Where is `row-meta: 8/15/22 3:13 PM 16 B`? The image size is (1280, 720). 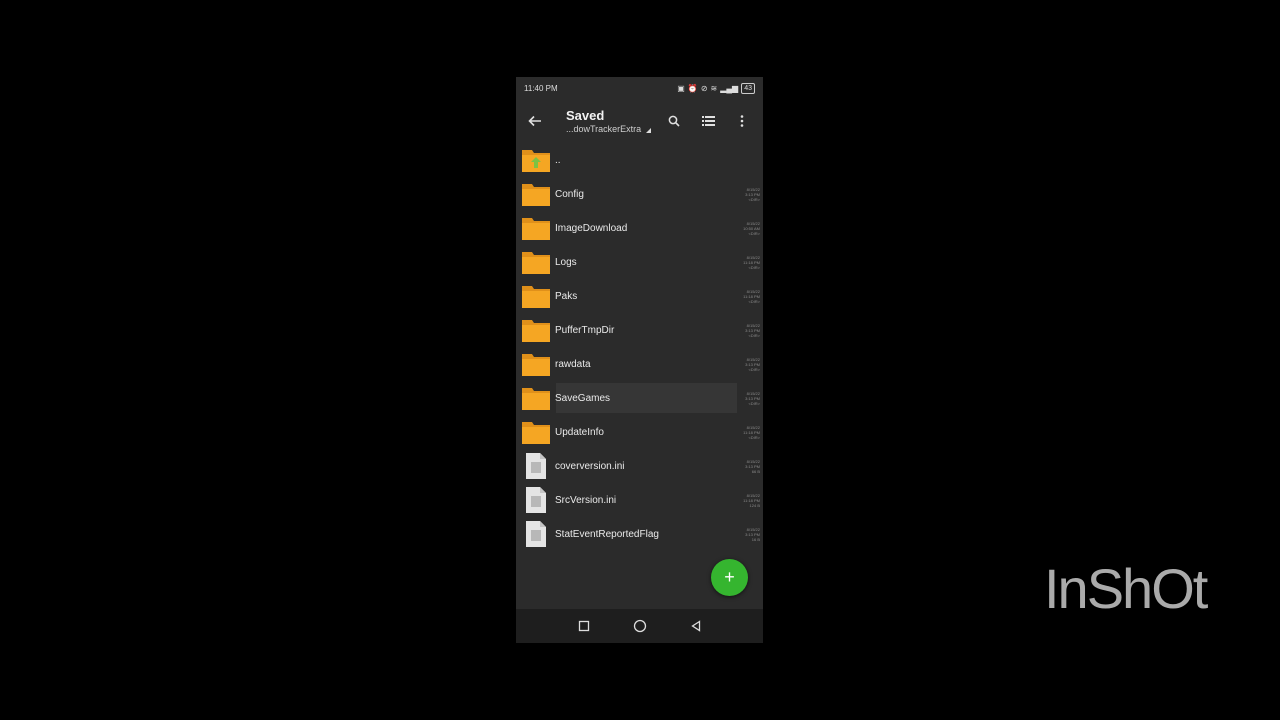
row-meta: 8/15/22 3:13 PM 16 B is located at coordinates (748, 534).